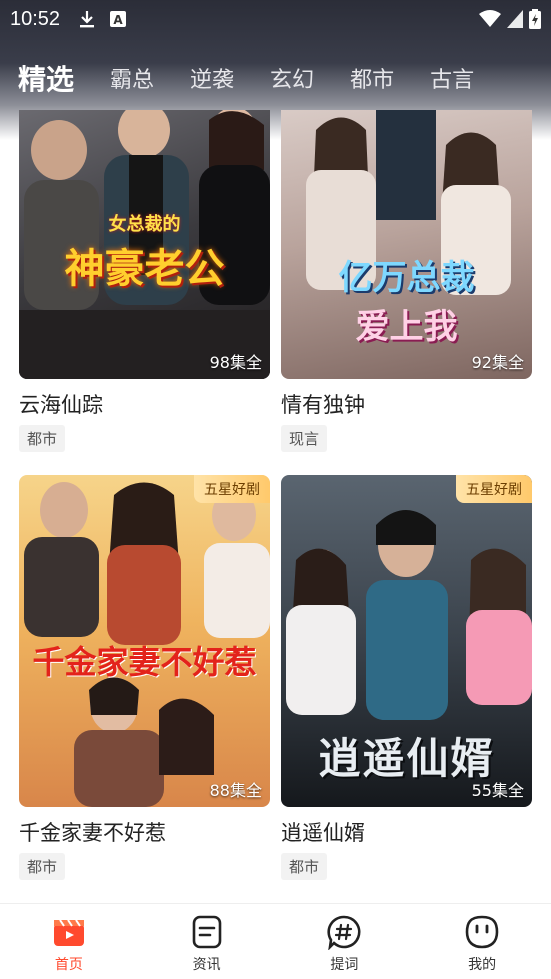  What do you see at coordinates (323, 832) in the screenshot?
I see `drama-title: 逍遥仙婿` at bounding box center [323, 832].